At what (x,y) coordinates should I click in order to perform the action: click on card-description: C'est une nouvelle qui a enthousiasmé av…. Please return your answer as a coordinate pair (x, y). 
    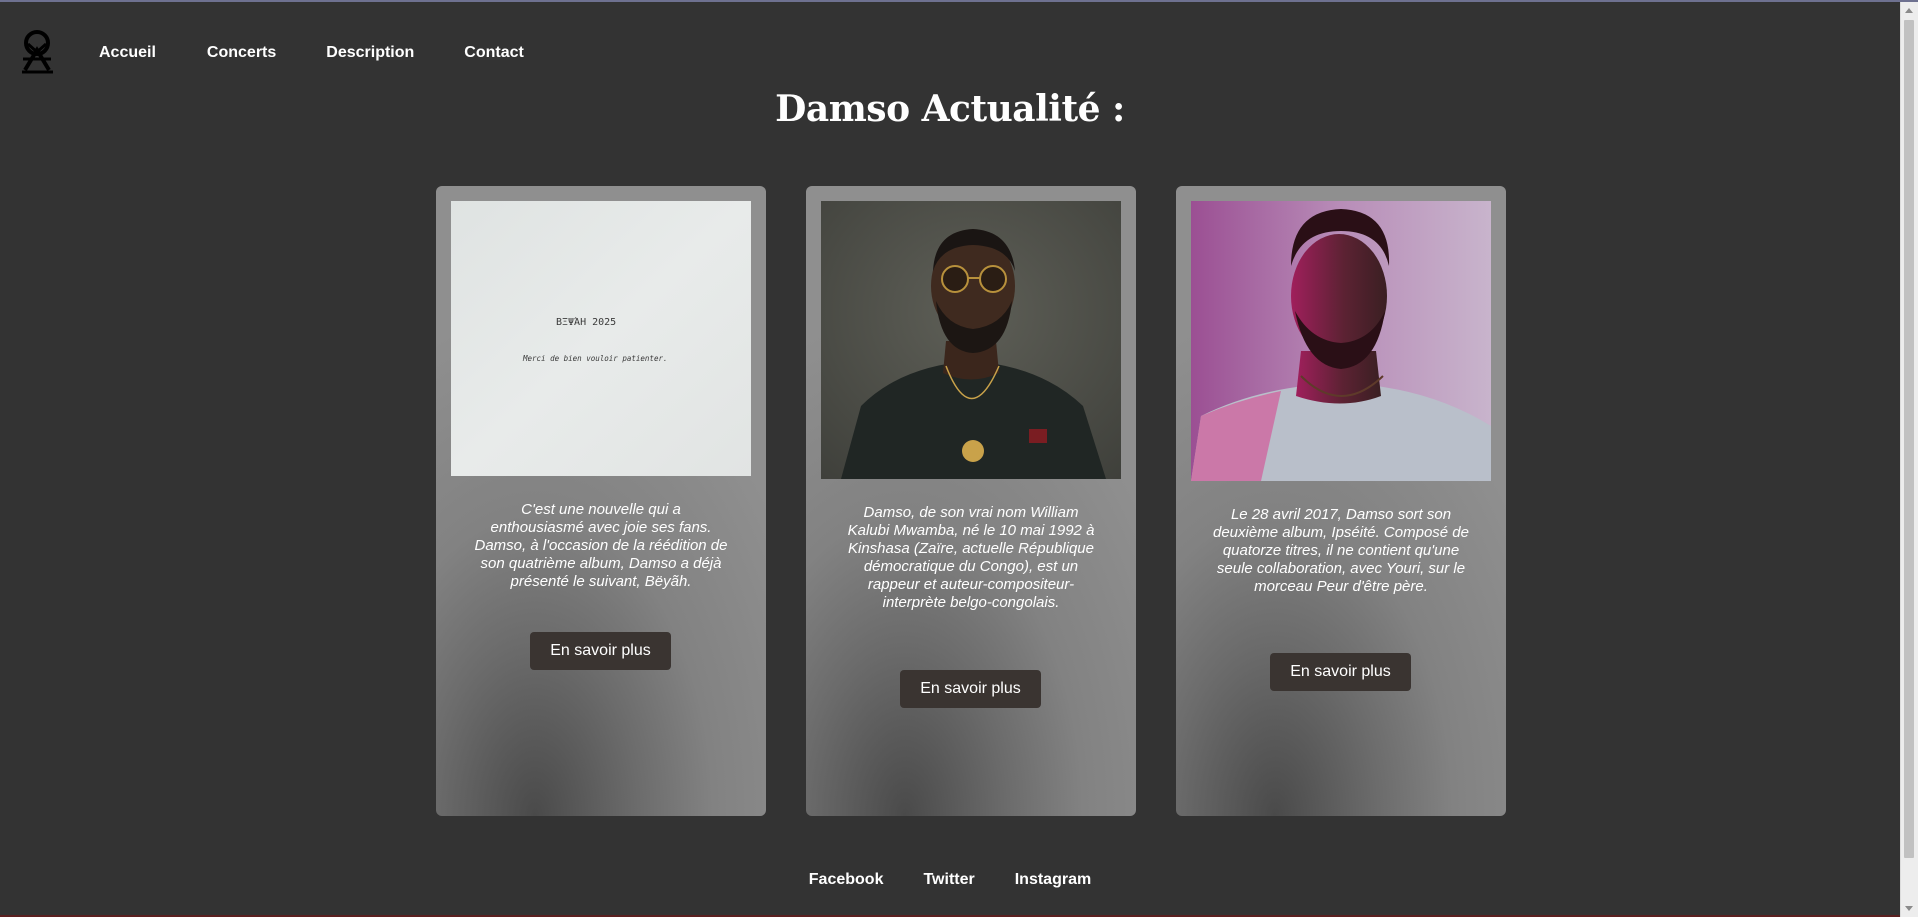
    Looking at the image, I should click on (601, 545).